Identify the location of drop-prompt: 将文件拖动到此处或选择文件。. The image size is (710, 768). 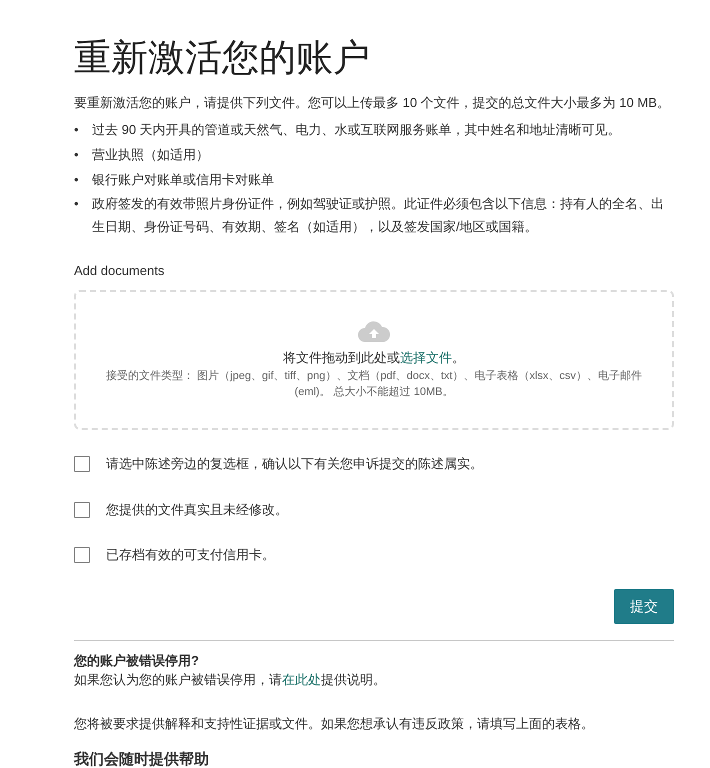
(374, 358).